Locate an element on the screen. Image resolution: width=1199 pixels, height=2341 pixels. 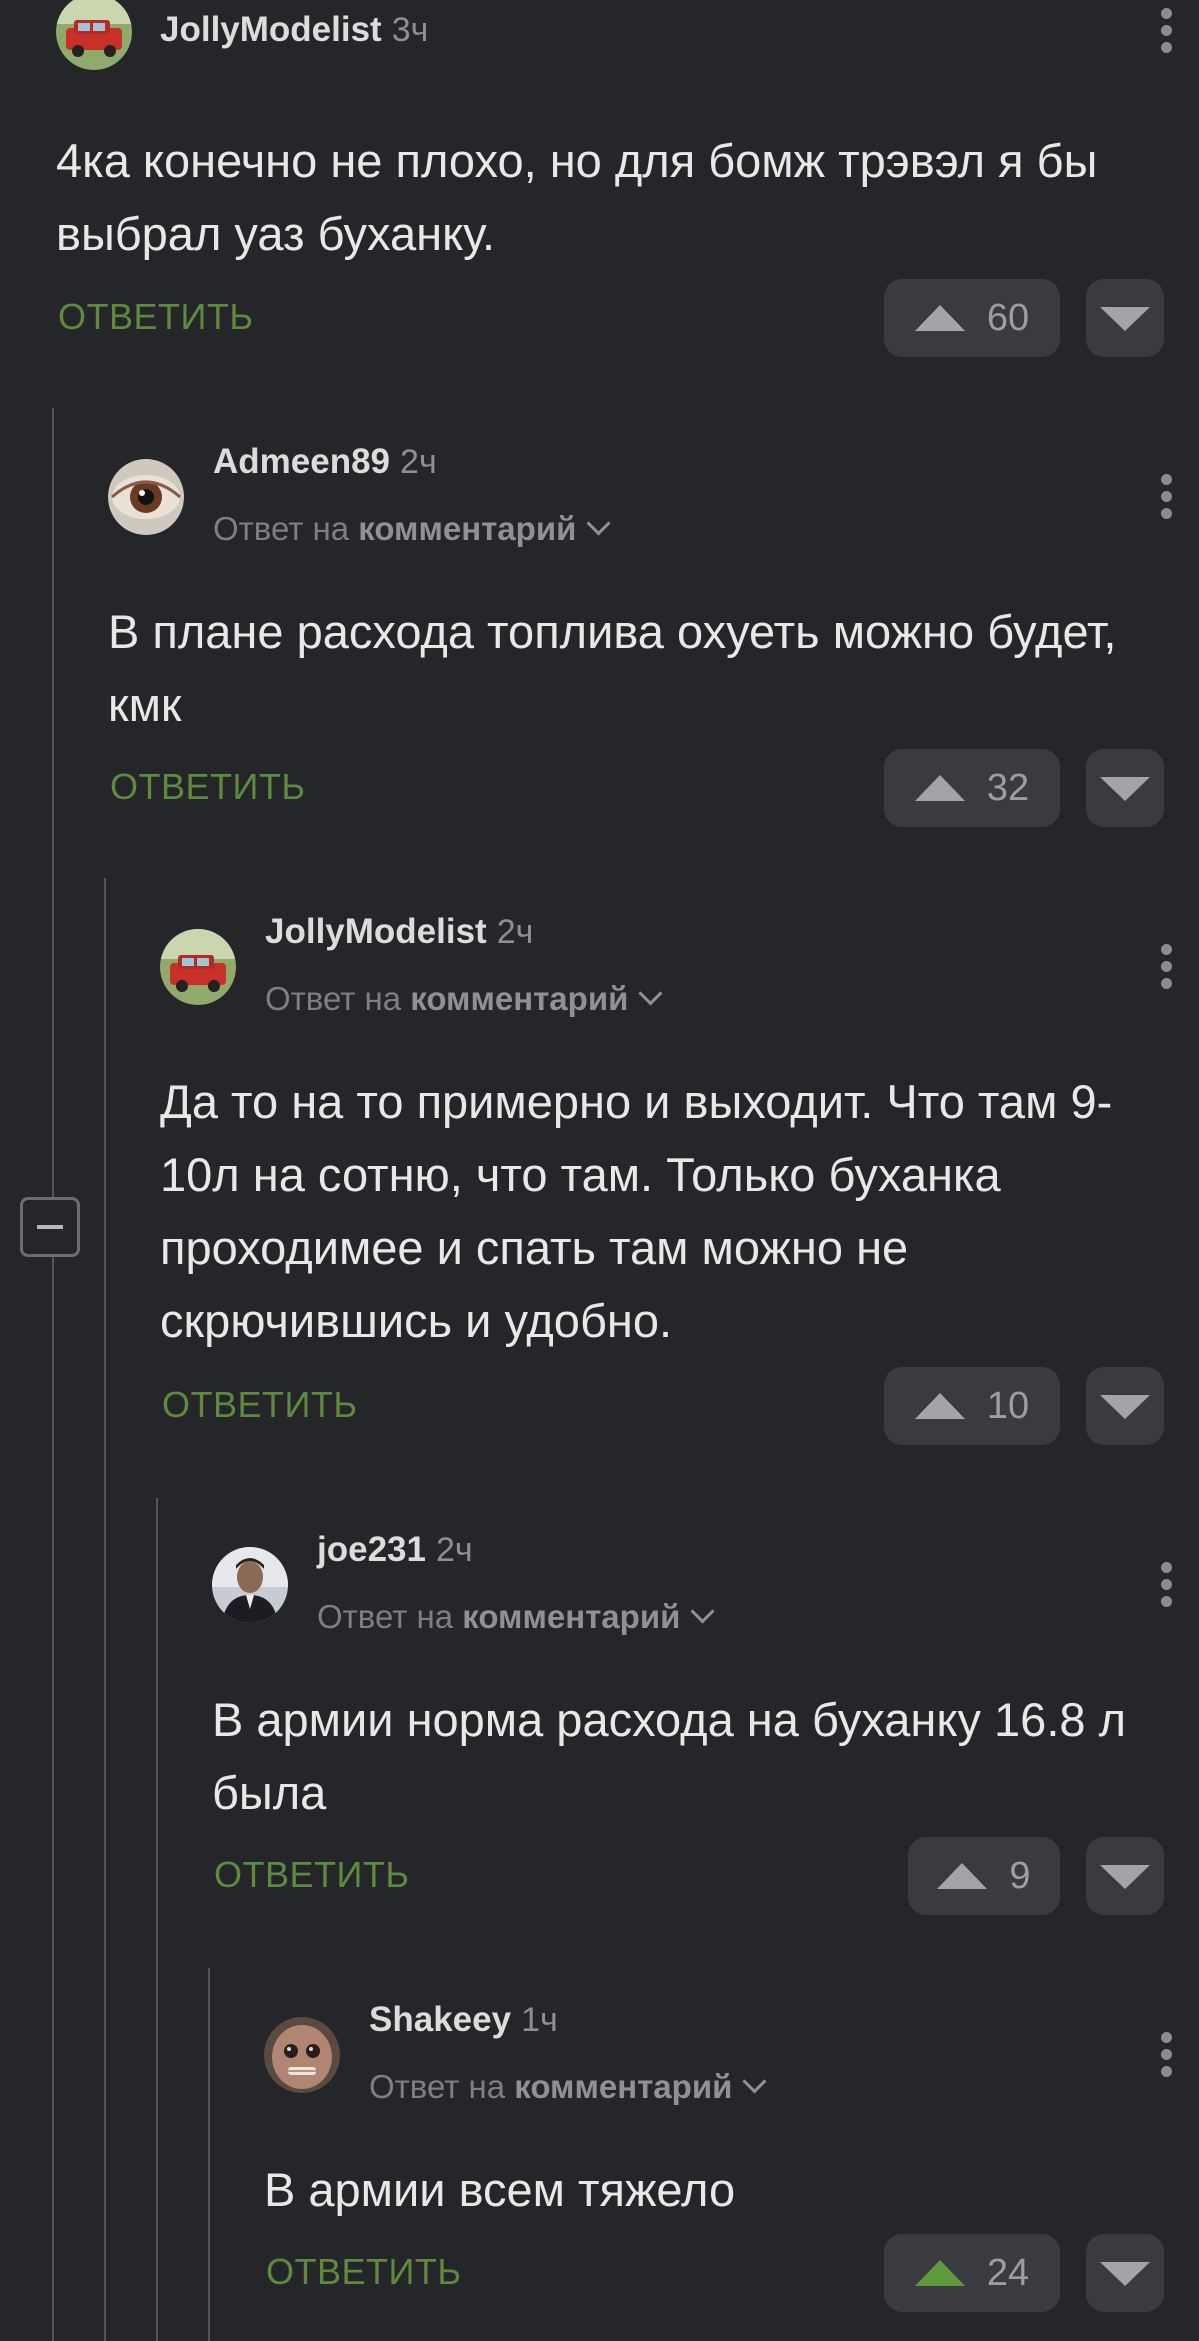
comment-author: joe231 2ч is located at coordinates (395, 1550).